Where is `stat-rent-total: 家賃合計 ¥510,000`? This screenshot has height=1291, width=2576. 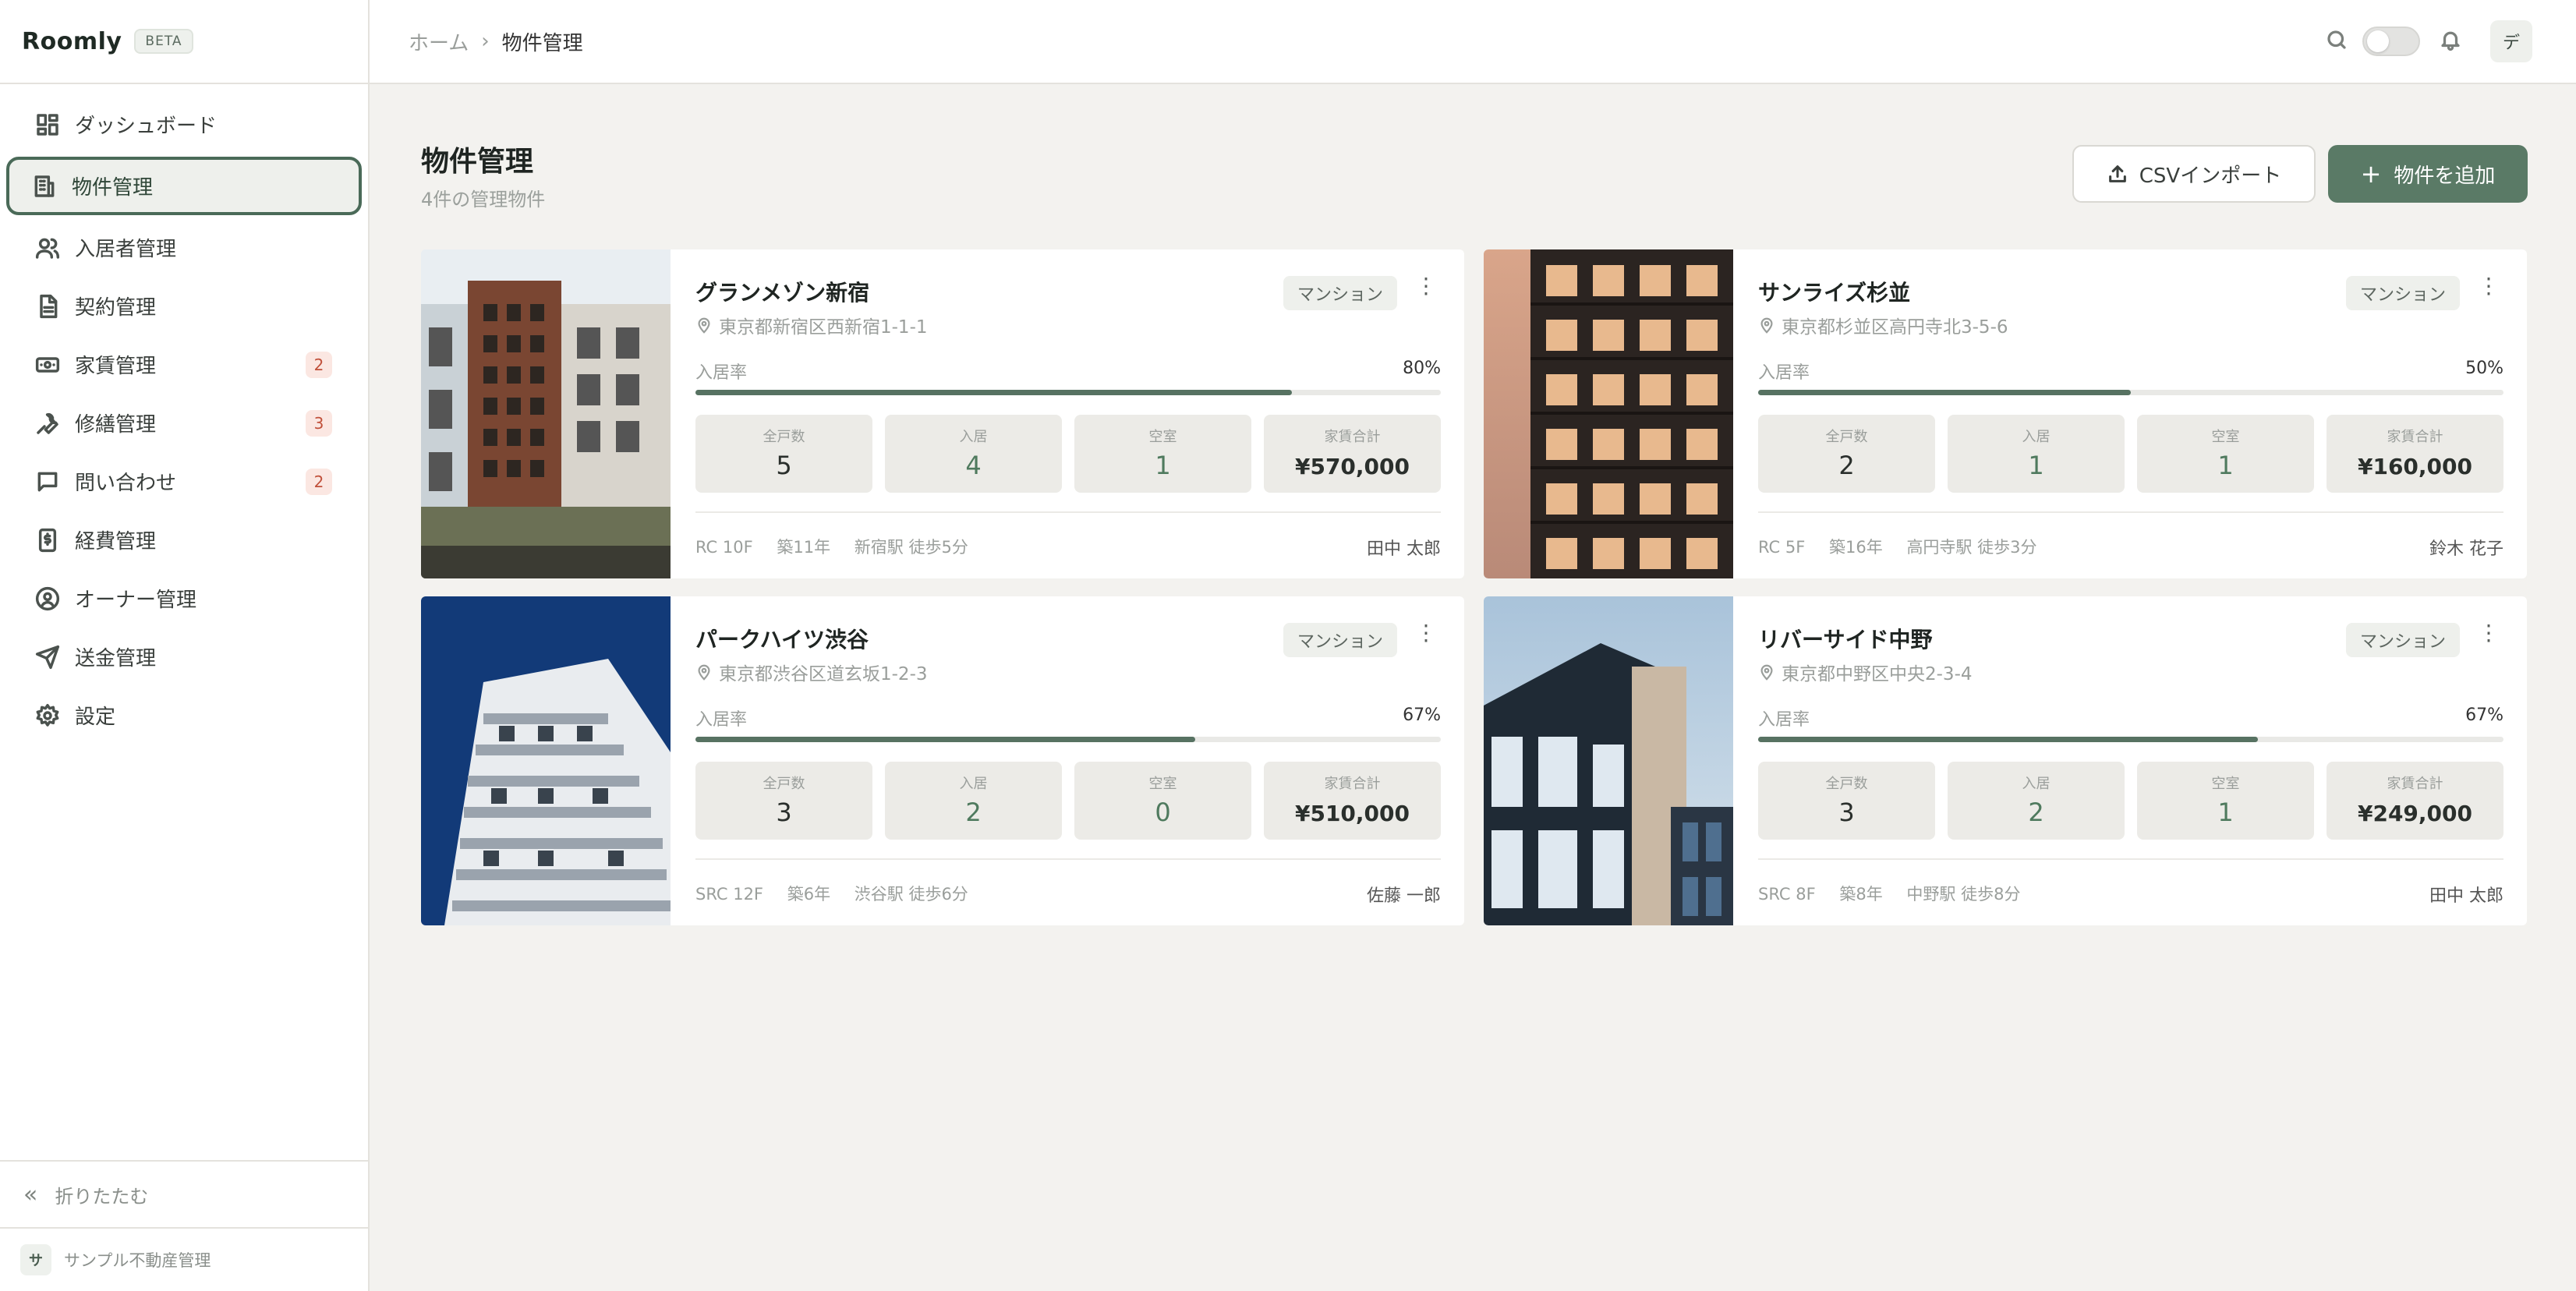
stat-rent-total: 家賃合計 ¥510,000 is located at coordinates (1352, 801).